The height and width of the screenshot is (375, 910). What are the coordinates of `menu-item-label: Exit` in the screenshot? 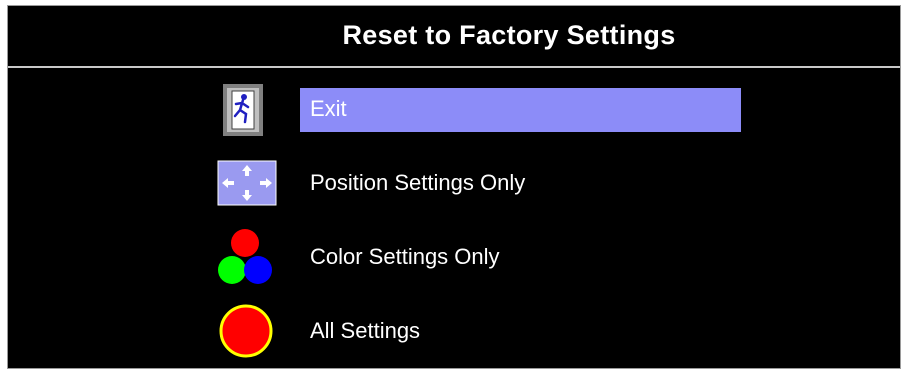 It's located at (328, 108).